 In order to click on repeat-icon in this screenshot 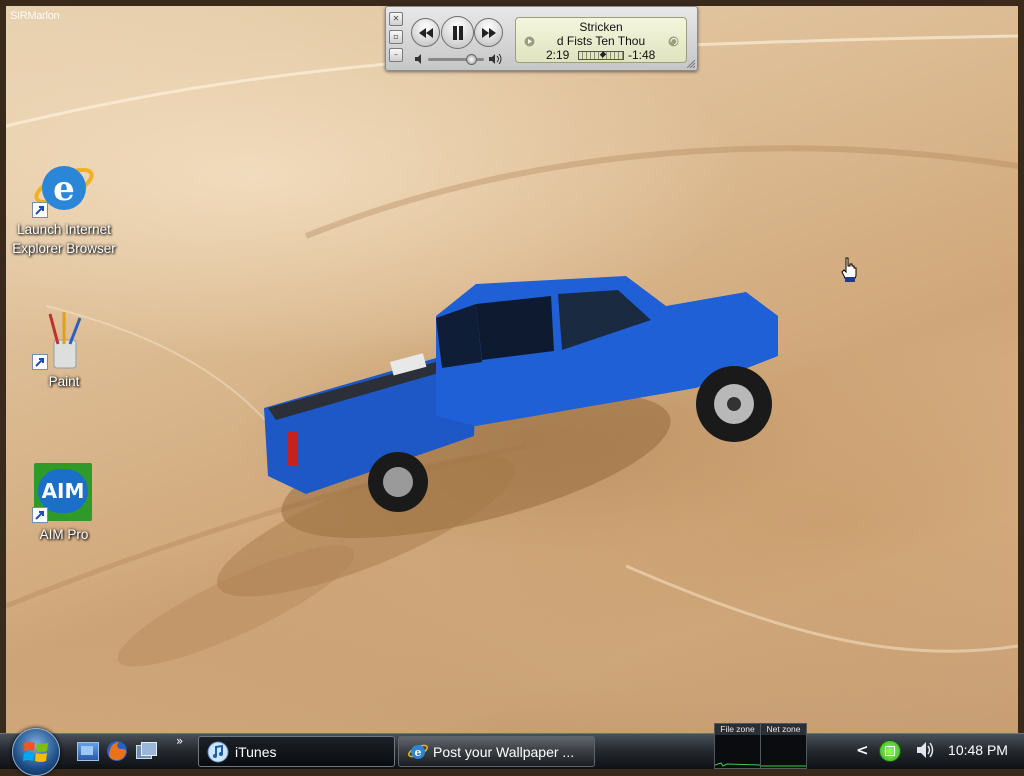, I will do `click(673, 41)`.